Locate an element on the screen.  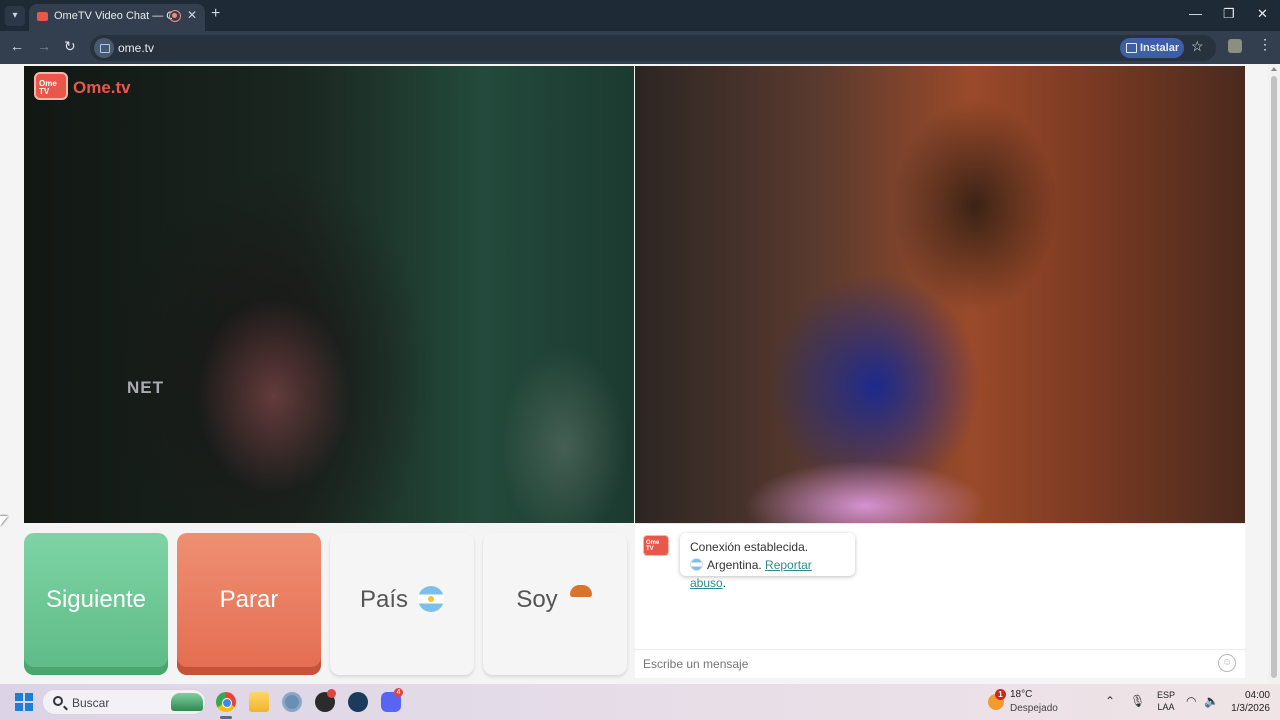
partner-info: Argentina. Reportar abuso. is located at coordinates (751, 574).